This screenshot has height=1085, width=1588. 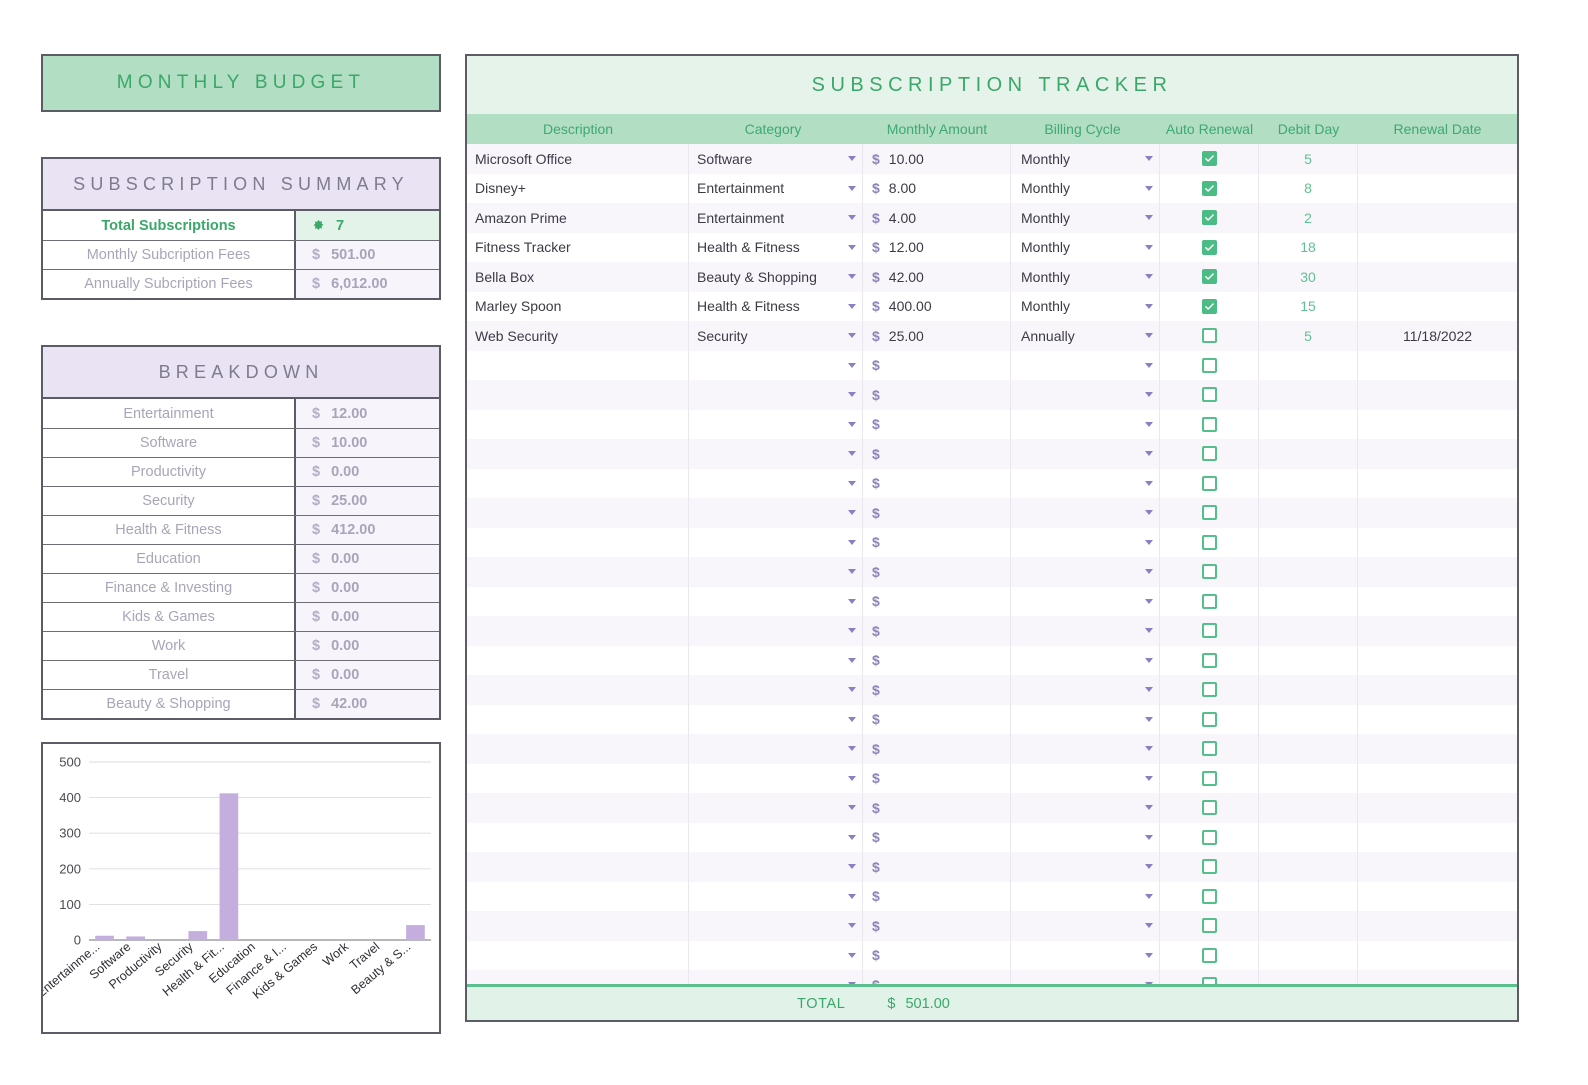 I want to click on cell-renewal-date: 11/18/2022, so click(x=1437, y=336).